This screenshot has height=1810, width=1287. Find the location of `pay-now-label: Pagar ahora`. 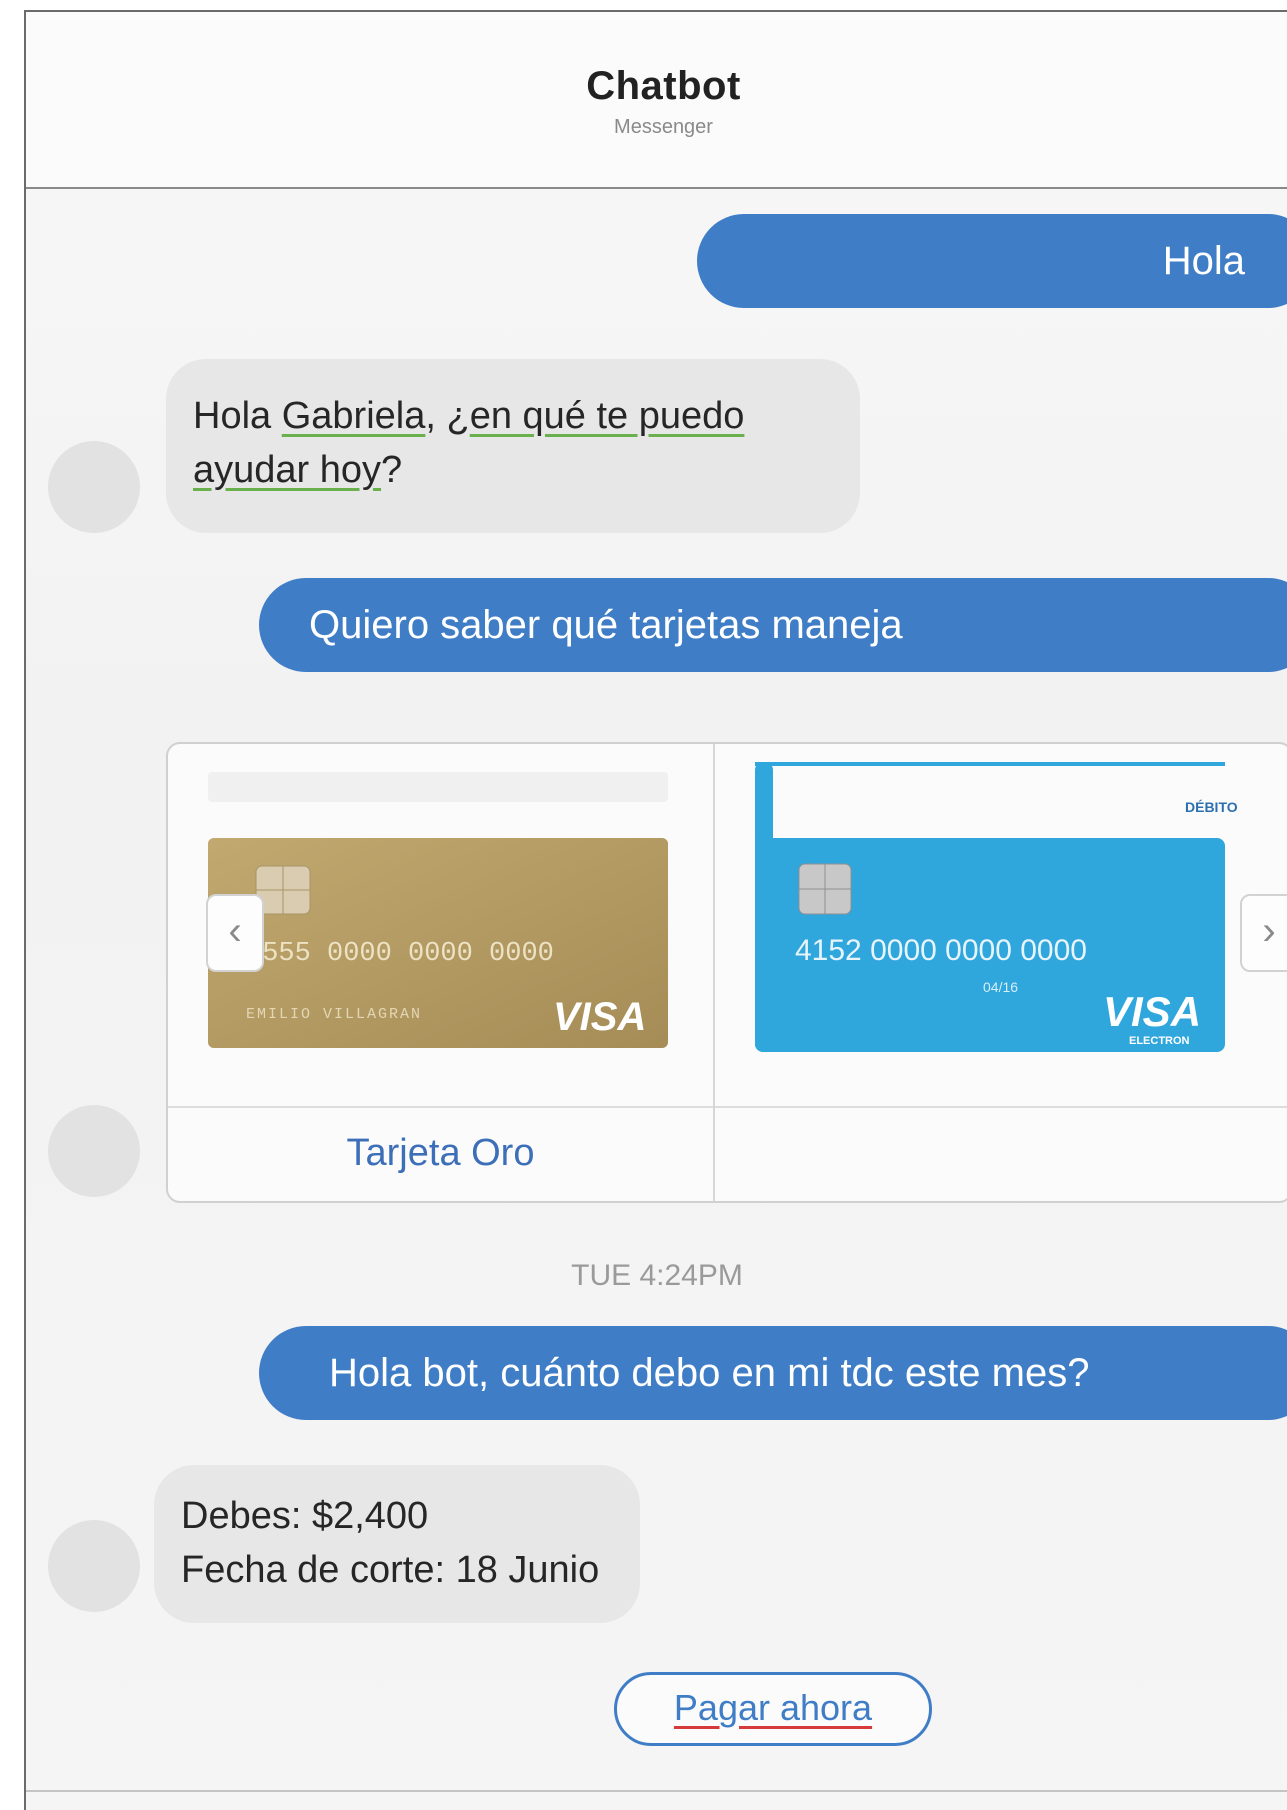

pay-now-label: Pagar ahora is located at coordinates (773, 1707).